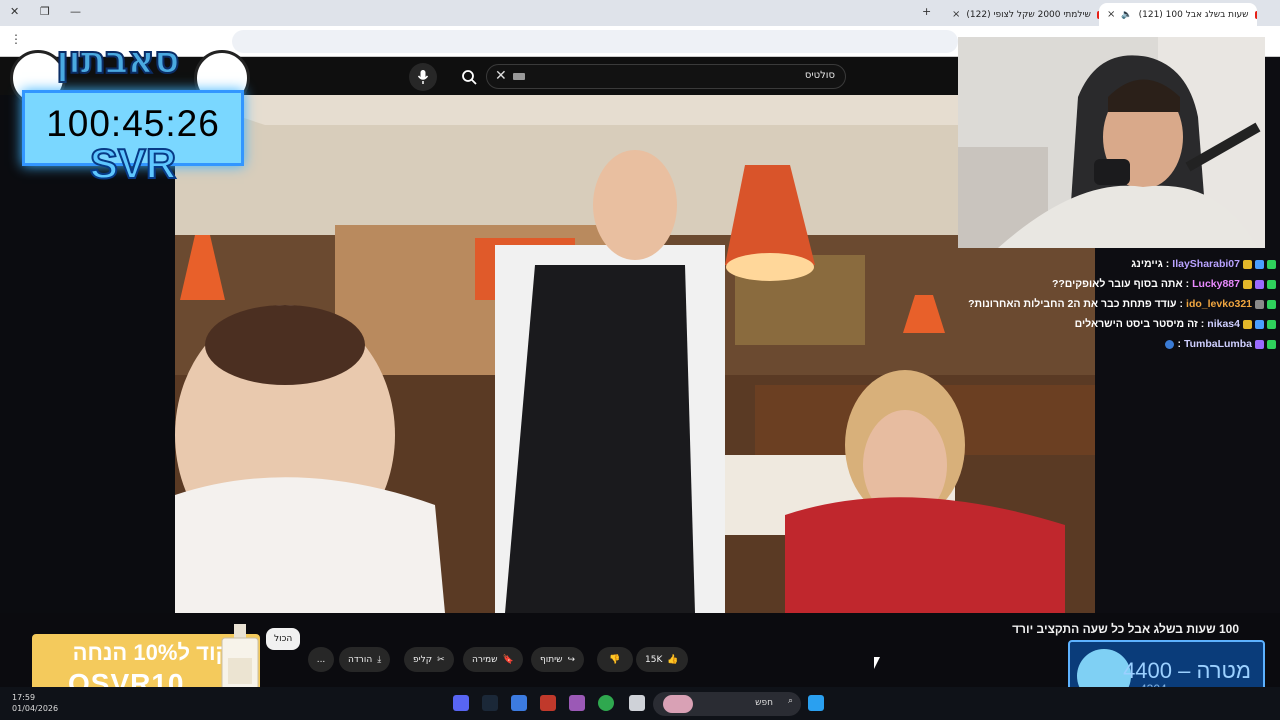  What do you see at coordinates (666, 76) in the screenshot?
I see `youtube-search-input: ✕ סולטיס` at bounding box center [666, 76].